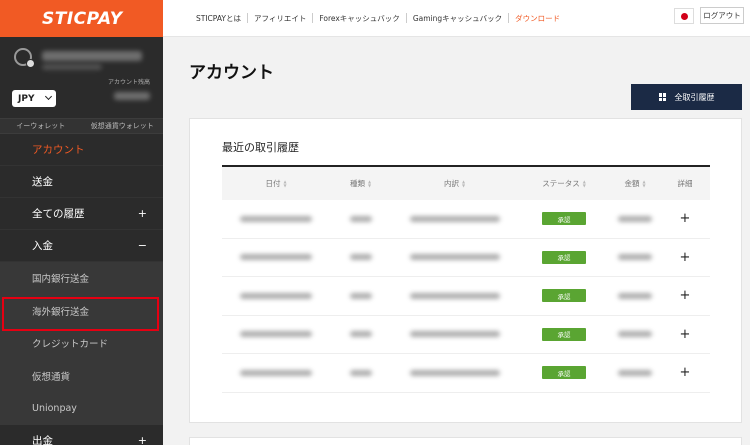  What do you see at coordinates (81, 408) in the screenshot?
I see `sub-item-unionpay: Unionpay` at bounding box center [81, 408].